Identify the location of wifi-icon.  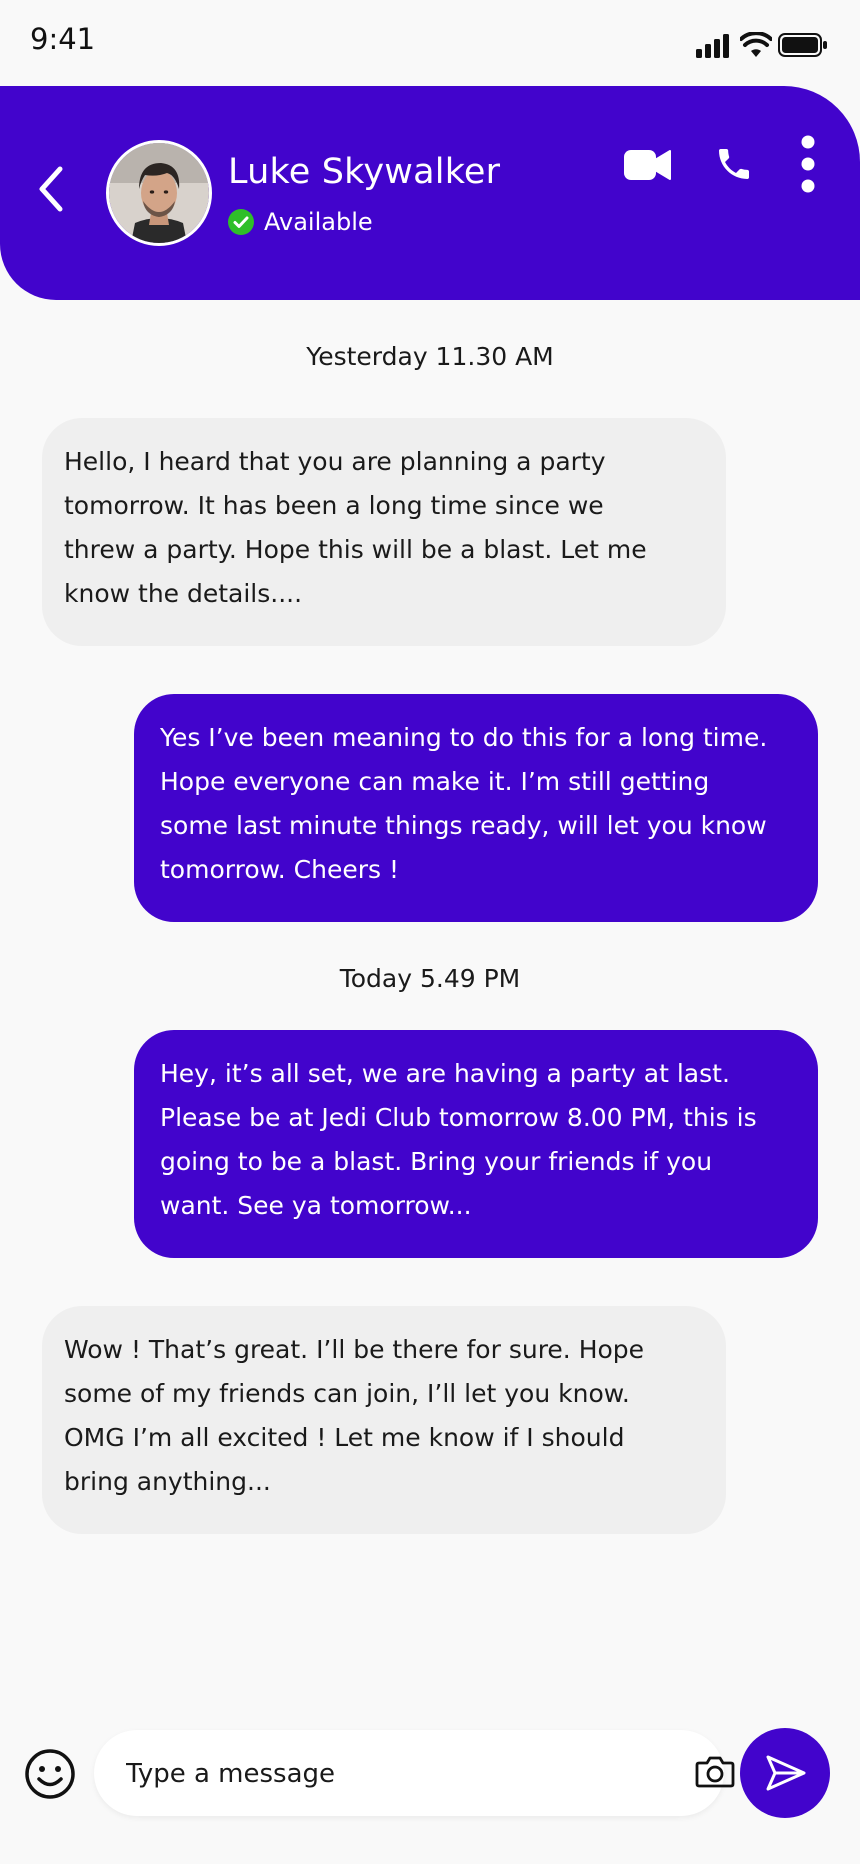
(756, 44).